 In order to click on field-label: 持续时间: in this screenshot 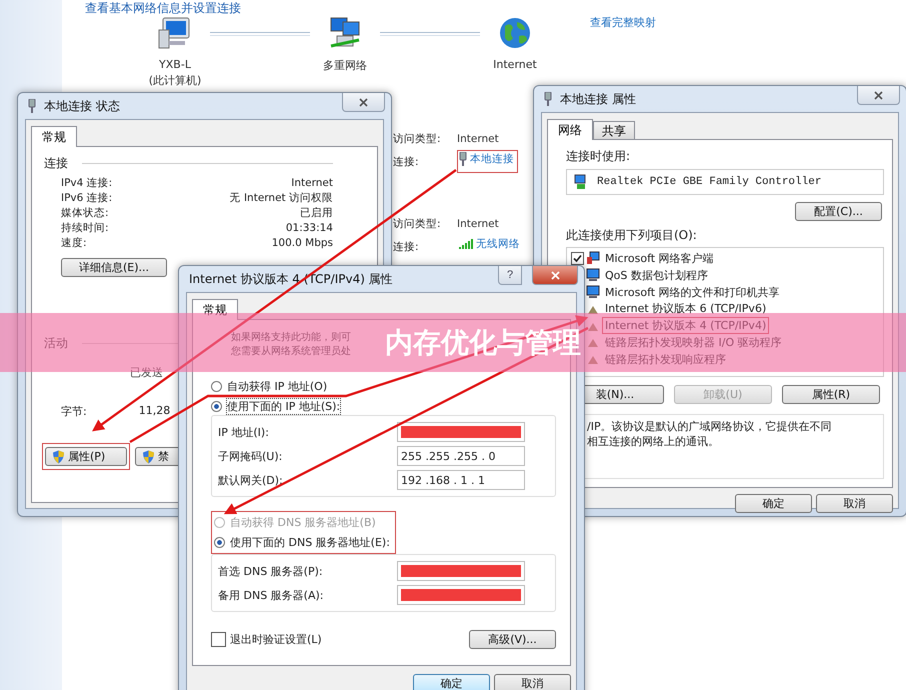, I will do `click(85, 227)`.